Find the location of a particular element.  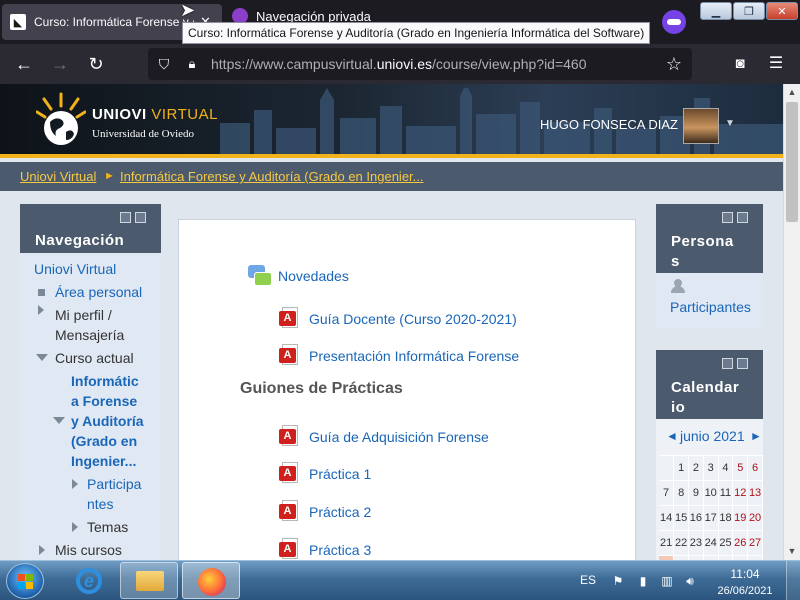

network-icon: ▥ is located at coordinates (667, 581).